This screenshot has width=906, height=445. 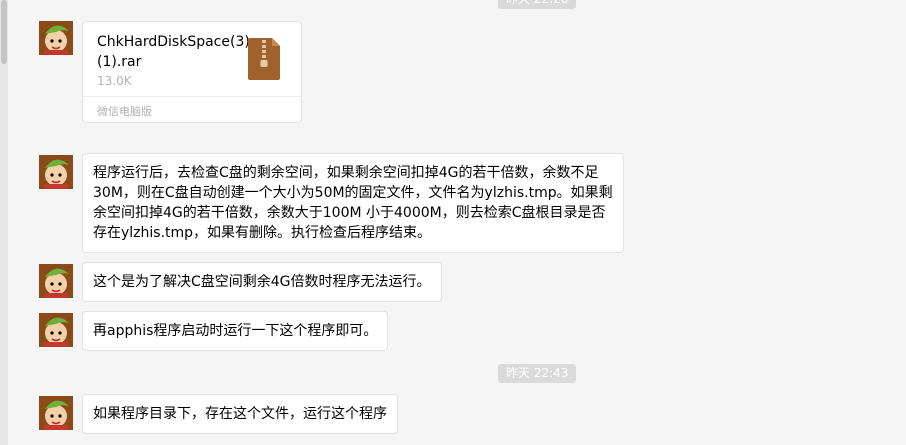 What do you see at coordinates (114, 81) in the screenshot?
I see `file-size: 13.0K` at bounding box center [114, 81].